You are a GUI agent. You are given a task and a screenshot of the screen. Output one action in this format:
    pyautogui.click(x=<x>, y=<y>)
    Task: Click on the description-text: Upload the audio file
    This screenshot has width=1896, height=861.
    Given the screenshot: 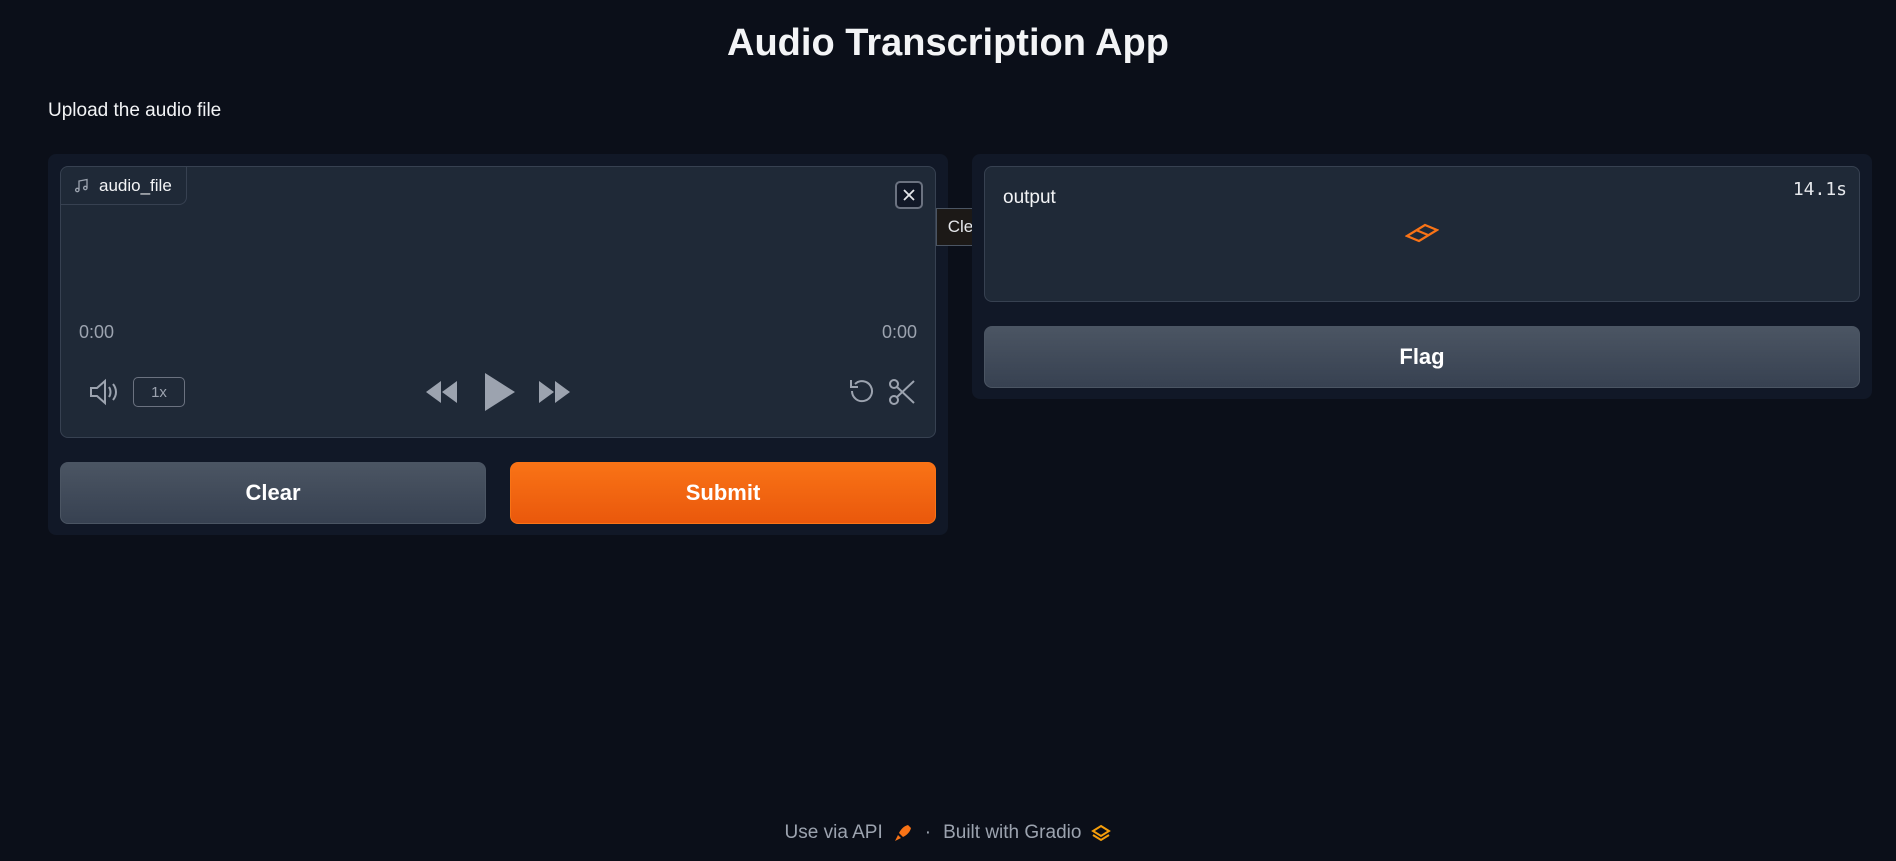 What is the action you would take?
    pyautogui.click(x=135, y=110)
    